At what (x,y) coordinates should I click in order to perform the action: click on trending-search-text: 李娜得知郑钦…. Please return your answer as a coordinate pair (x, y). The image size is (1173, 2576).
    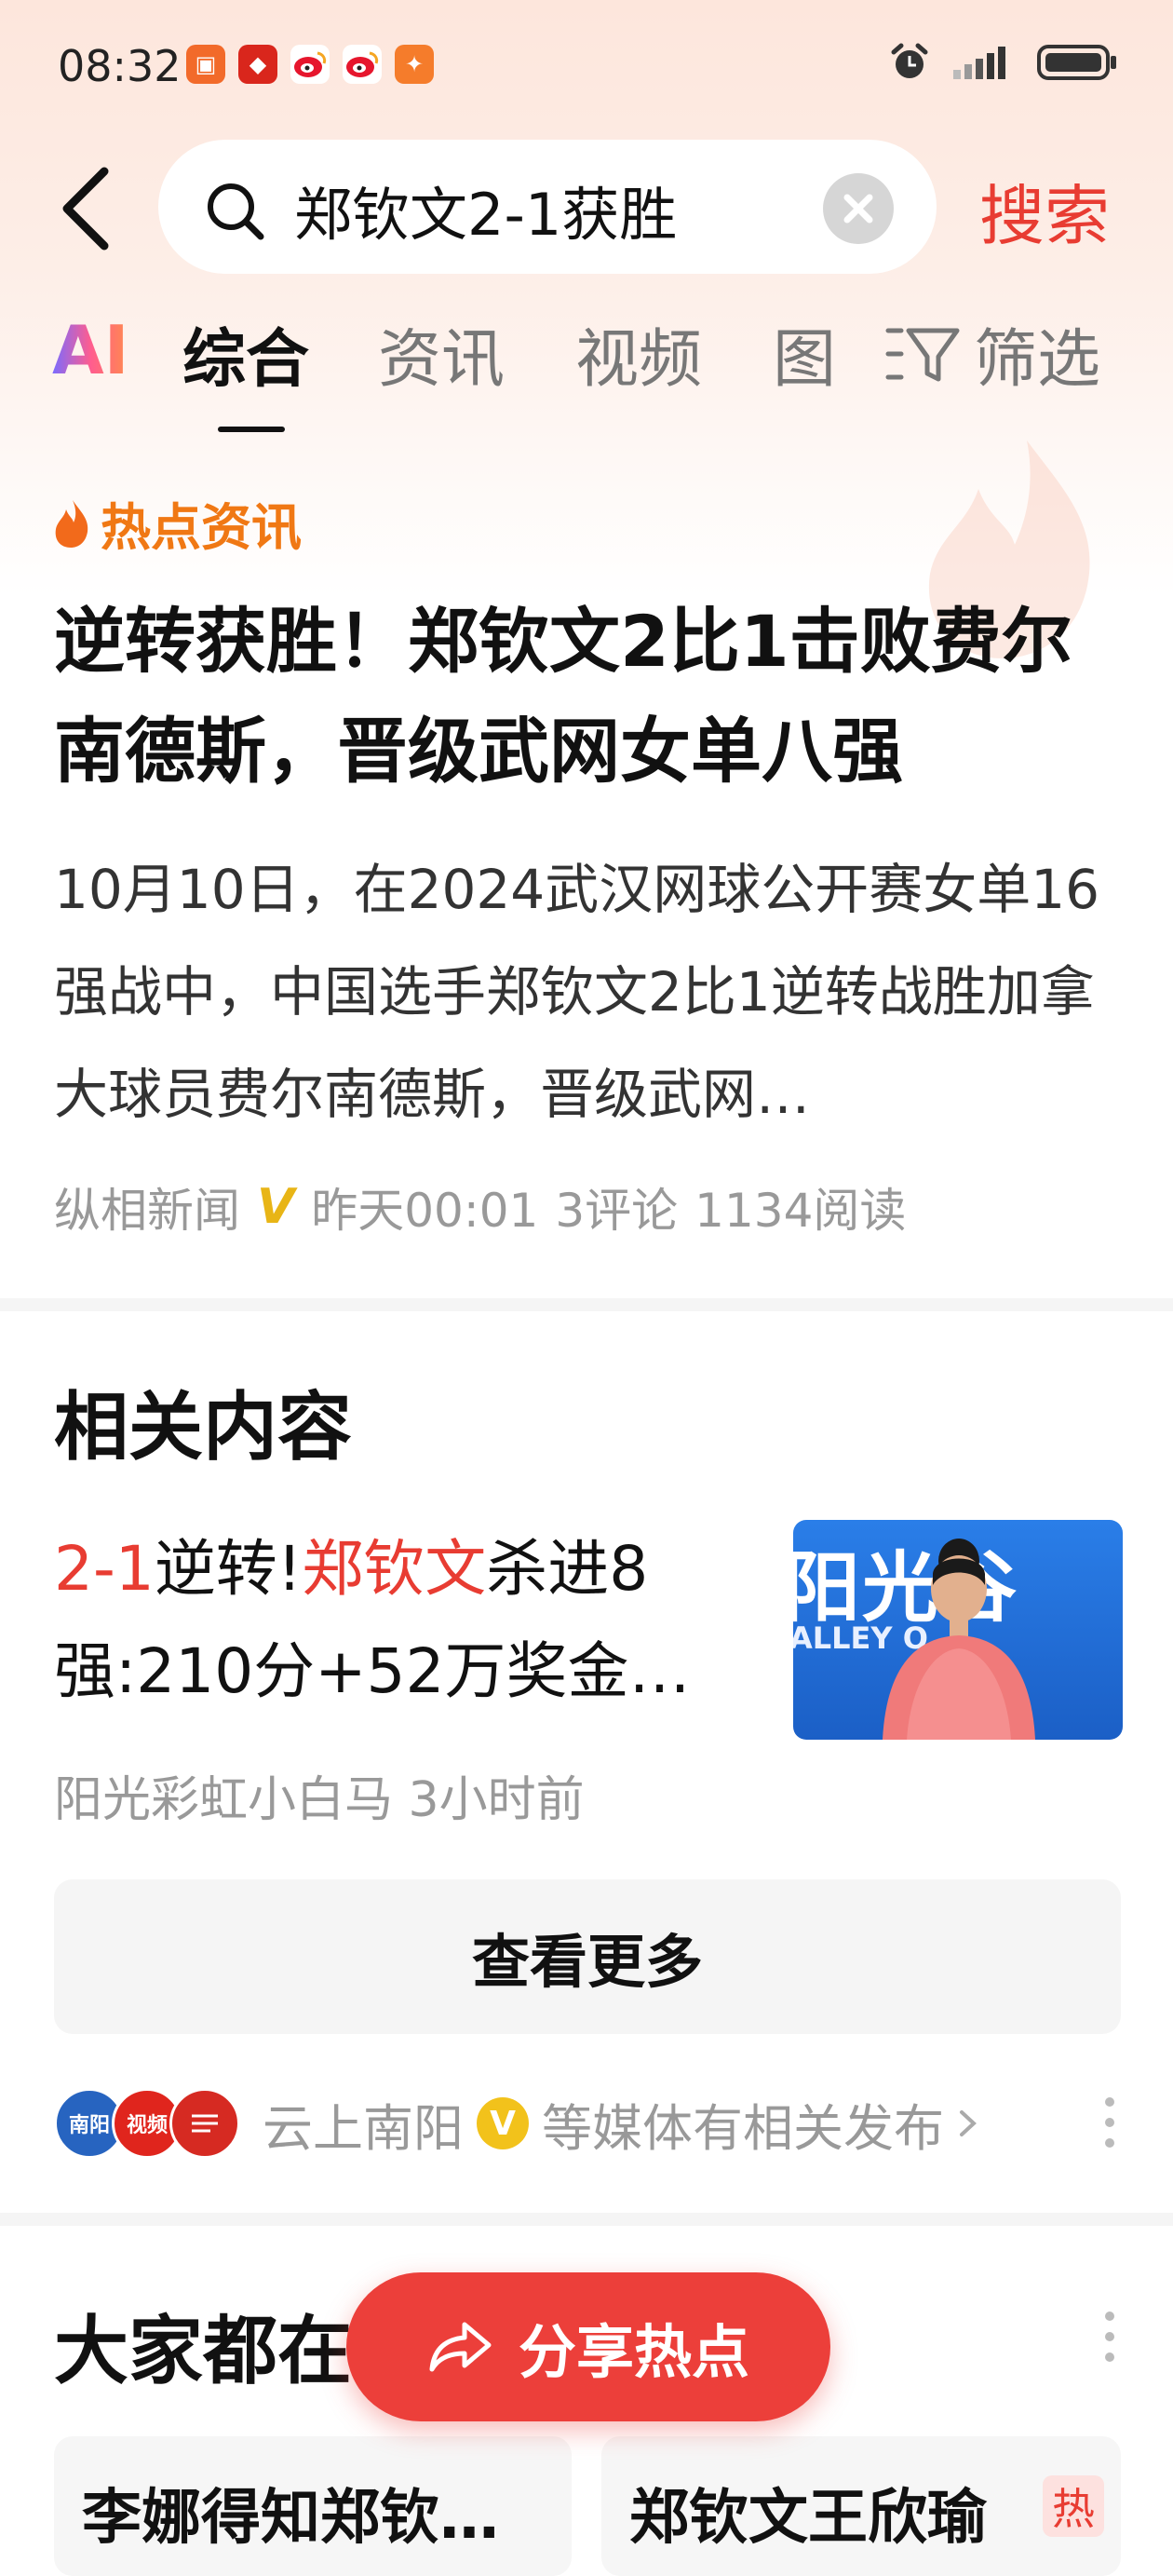
    Looking at the image, I should click on (290, 2518).